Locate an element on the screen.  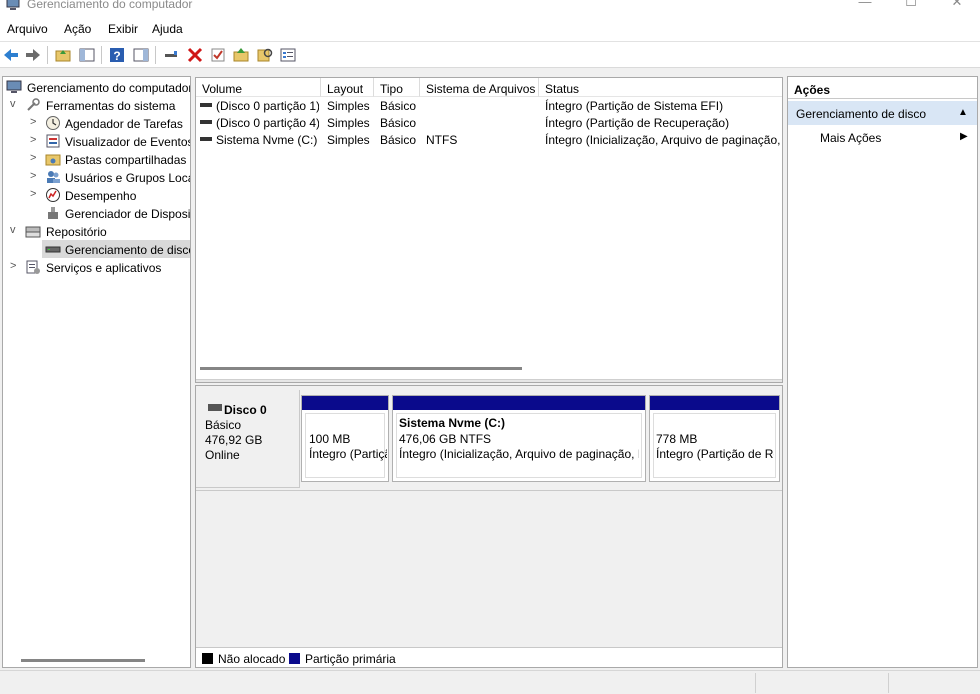
menu-ajuda: Ajuda is located at coordinates (167, 29).